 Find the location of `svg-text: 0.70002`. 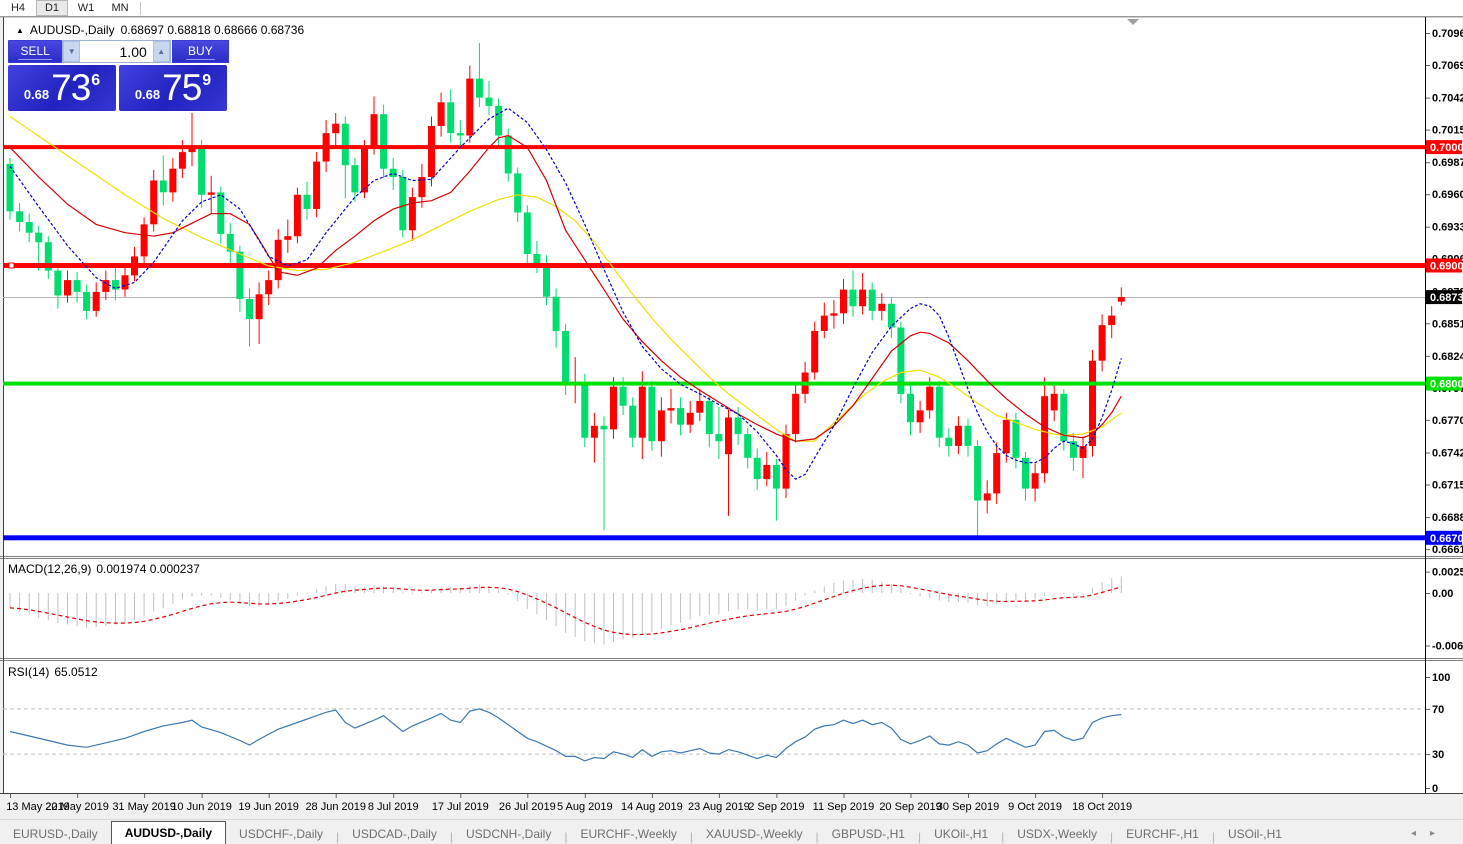

svg-text: 0.70002 is located at coordinates (1446, 148).